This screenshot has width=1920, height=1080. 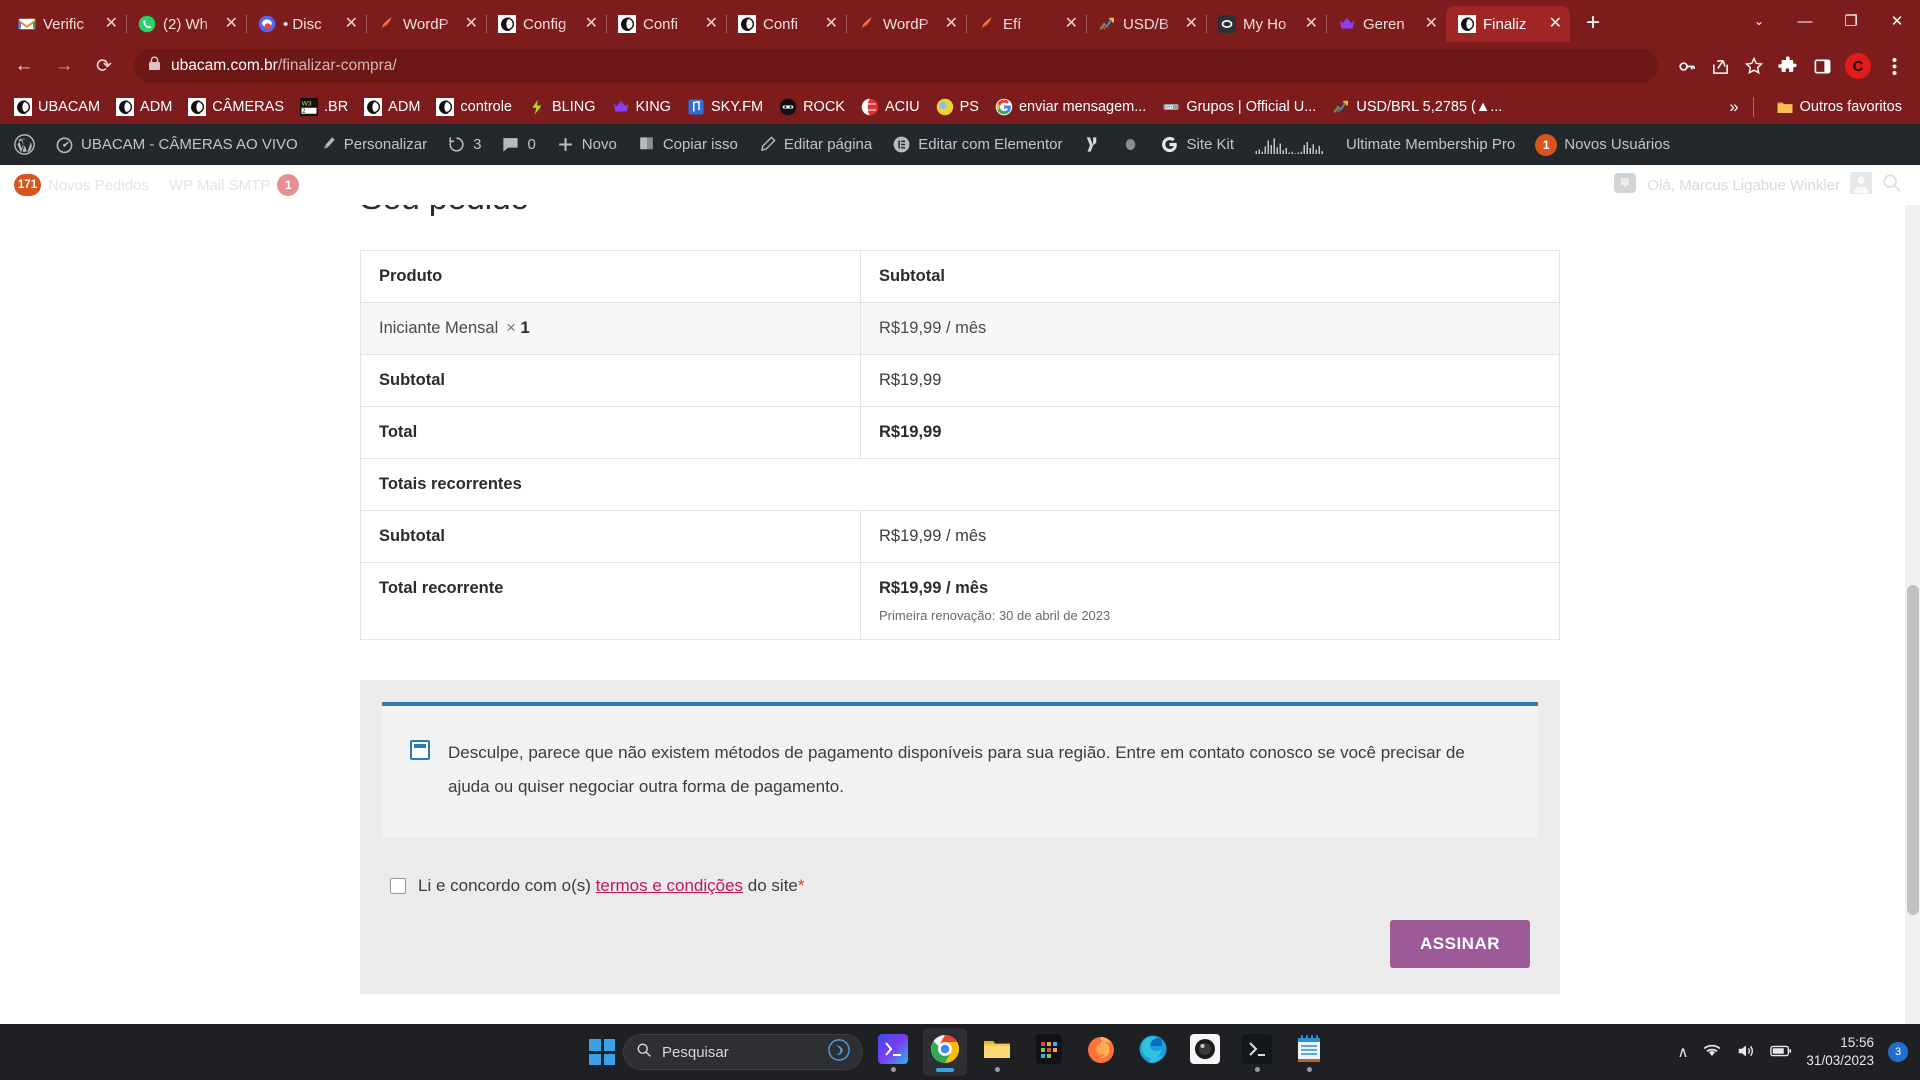 I want to click on scrollbar-thumb, so click(x=1913, y=750).